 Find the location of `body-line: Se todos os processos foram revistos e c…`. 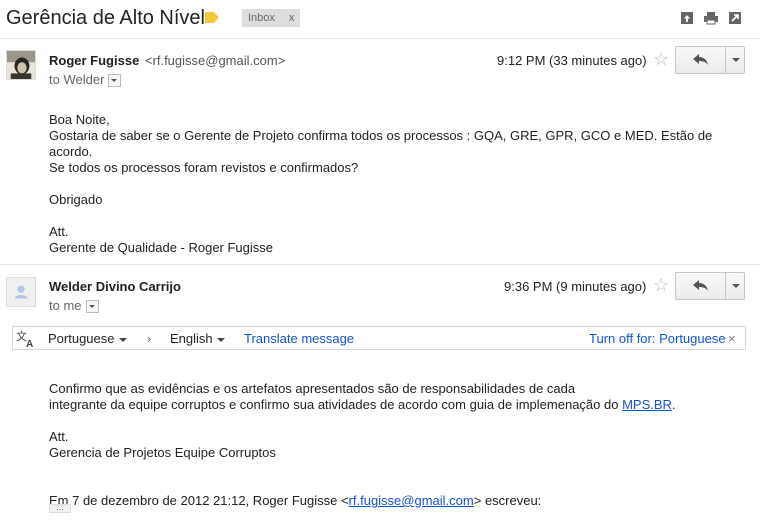

body-line: Se todos os processos foram revistos e c… is located at coordinates (204, 167).